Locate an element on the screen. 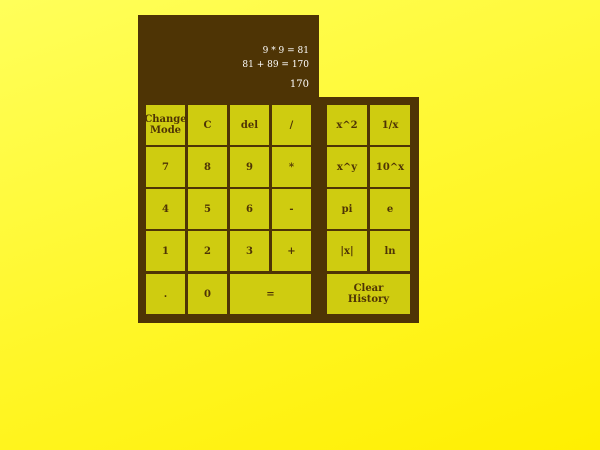  digit-1-button: 1 is located at coordinates (165, 251).